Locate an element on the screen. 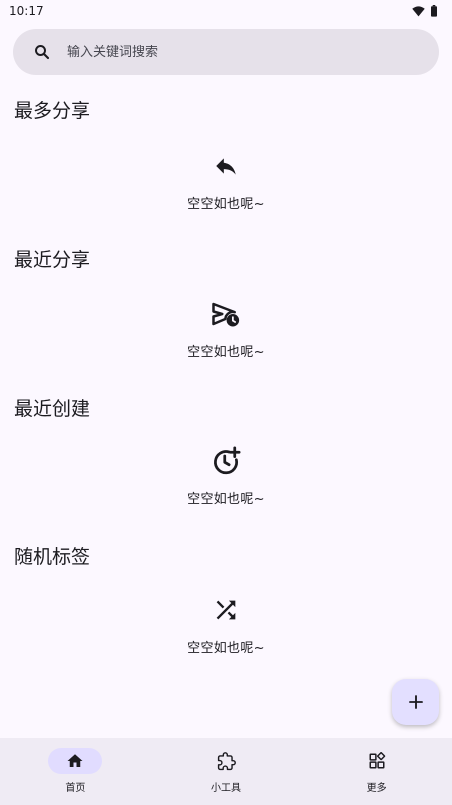  nav-label-more: 更多 is located at coordinates (376, 788).